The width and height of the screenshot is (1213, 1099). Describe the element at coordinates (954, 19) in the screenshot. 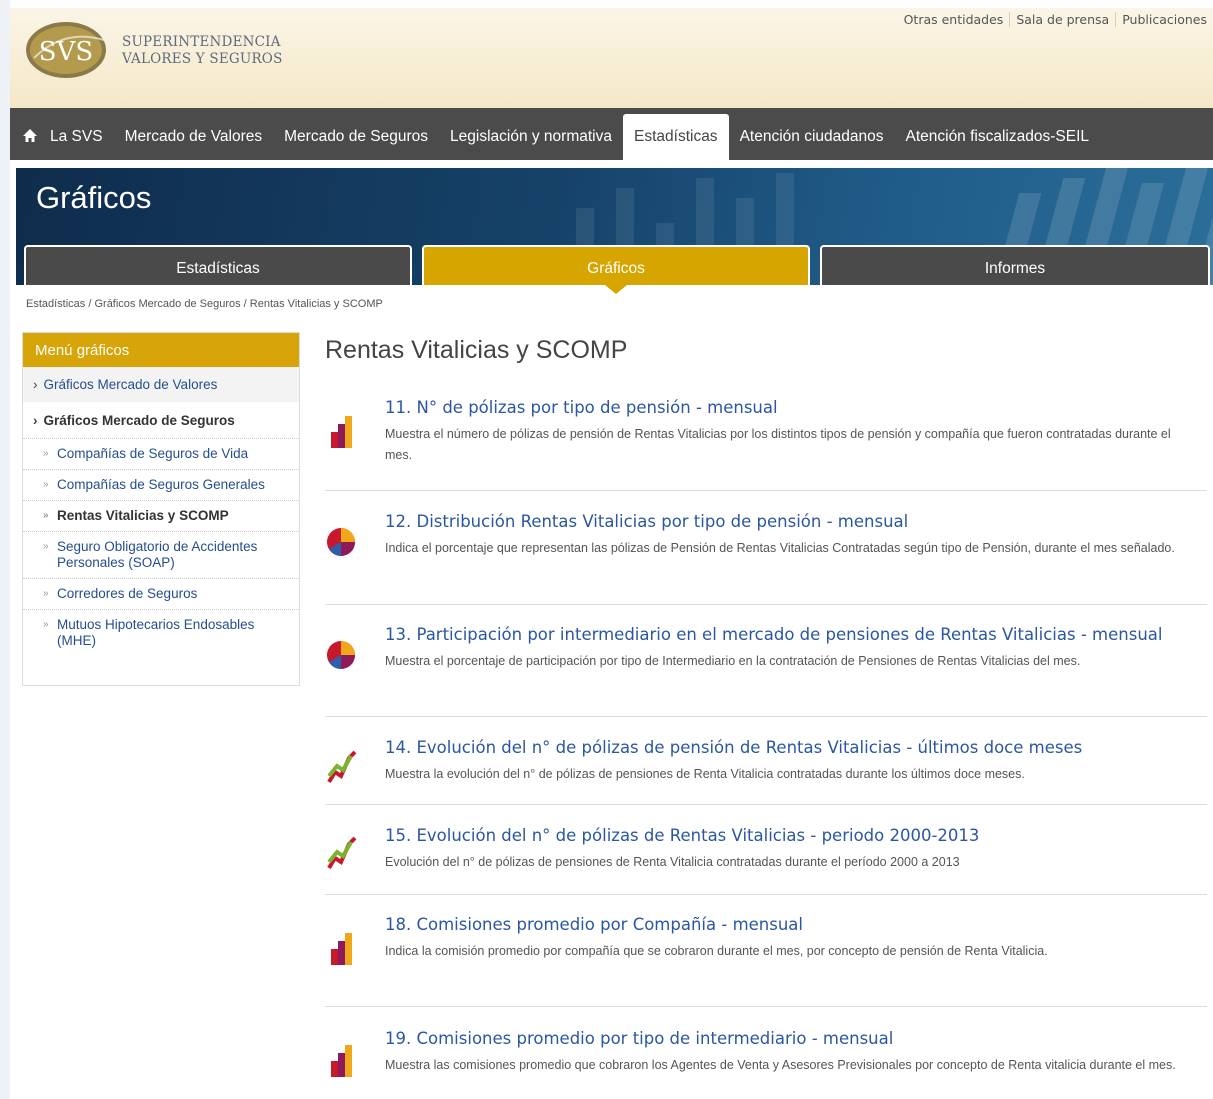

I see `top-link-otras-entidades: Otras entidades` at that location.